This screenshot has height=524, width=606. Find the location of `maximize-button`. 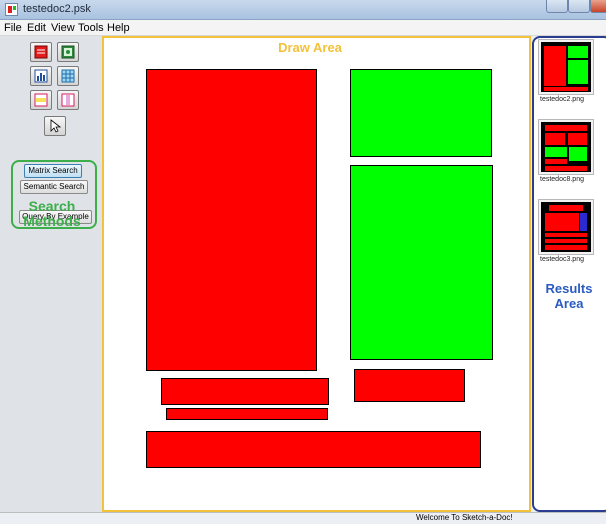

maximize-button is located at coordinates (579, 6).